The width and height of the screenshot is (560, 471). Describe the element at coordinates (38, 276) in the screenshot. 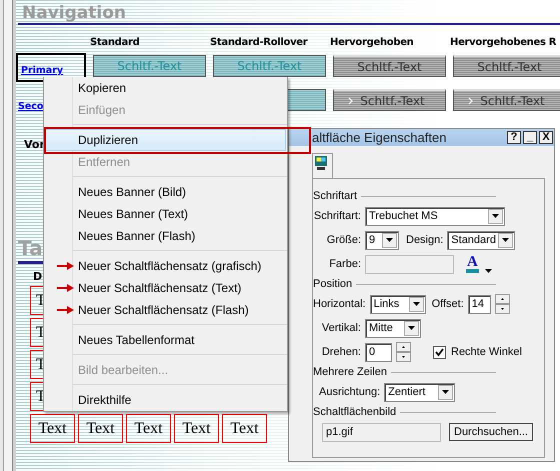

I see `column-header: D` at that location.